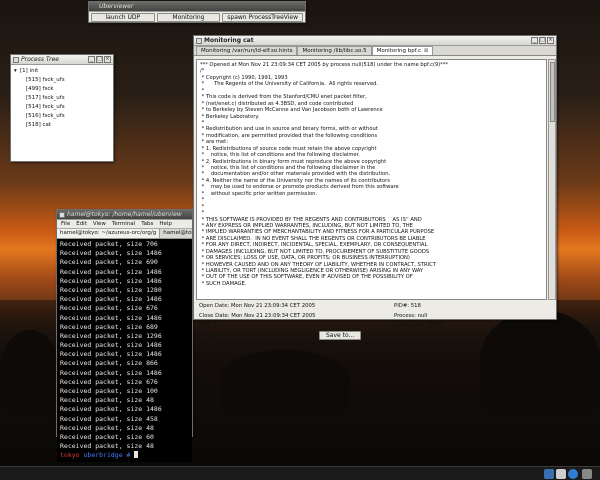  Describe the element at coordinates (107, 455) in the screenshot. I see `prompt-dir: uberbridge #` at that location.